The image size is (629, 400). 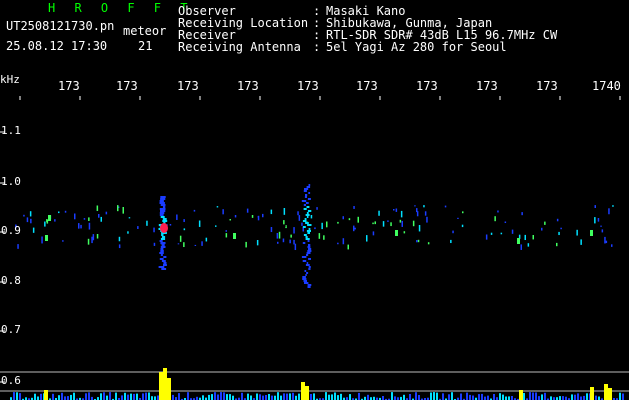 I want to click on antenna-label: Receiving Antenna, so click(x=239, y=47).